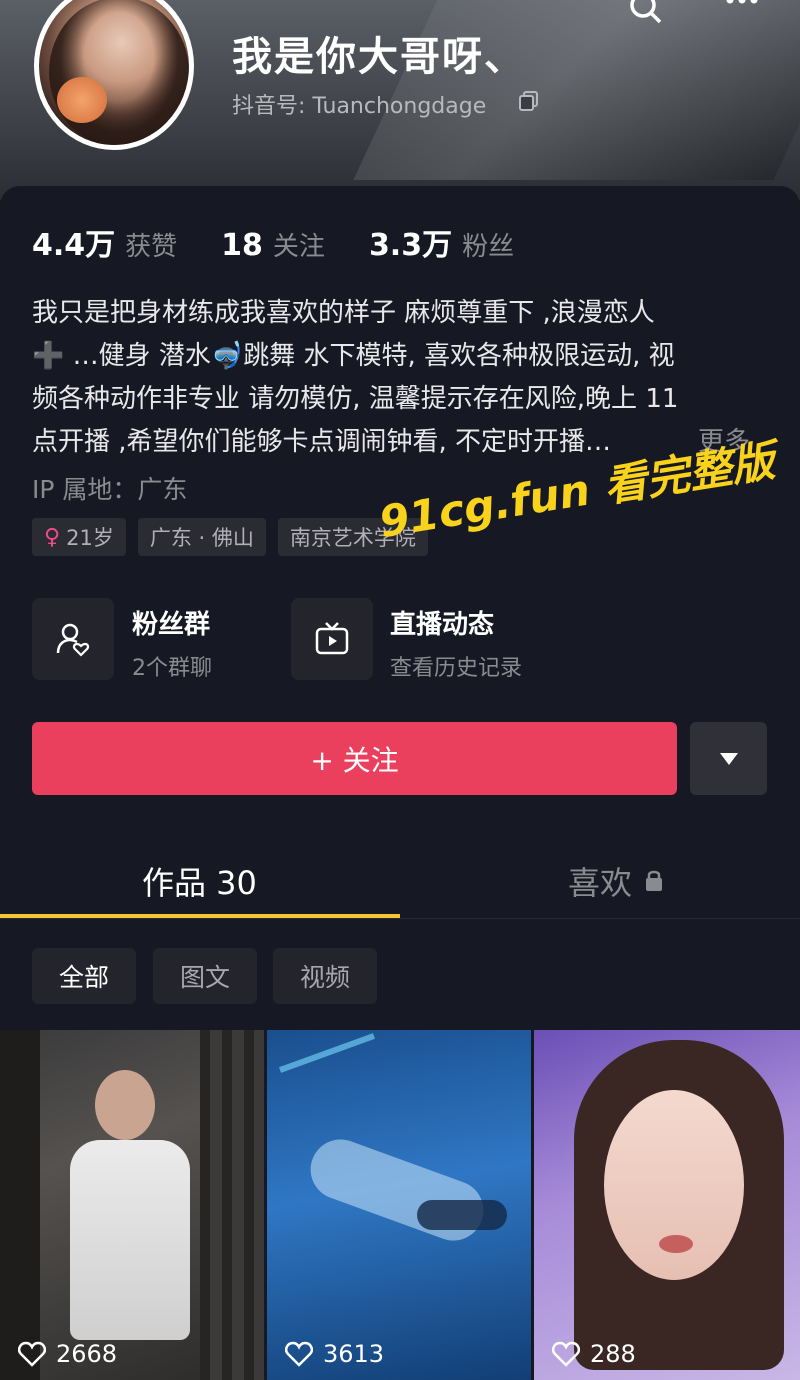 This screenshot has height=1380, width=800. I want to click on video-thumbnail: 288, so click(667, 1205).